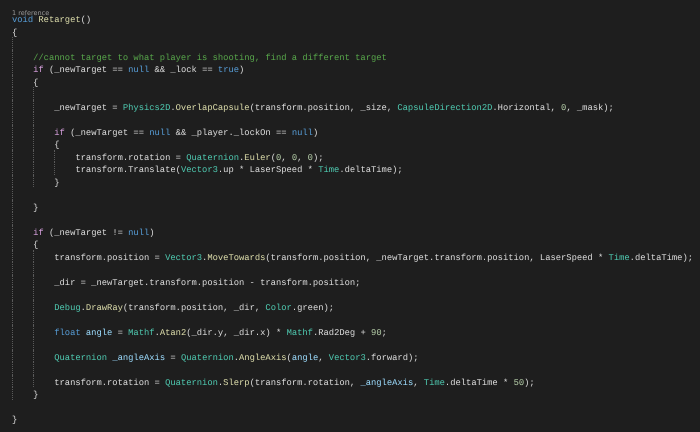  Describe the element at coordinates (236, 358) in the screenshot. I see `code-line: Quaternion _angleAxis = Quaternion.AngleAxis(angle, Vector3.forward);` at that location.